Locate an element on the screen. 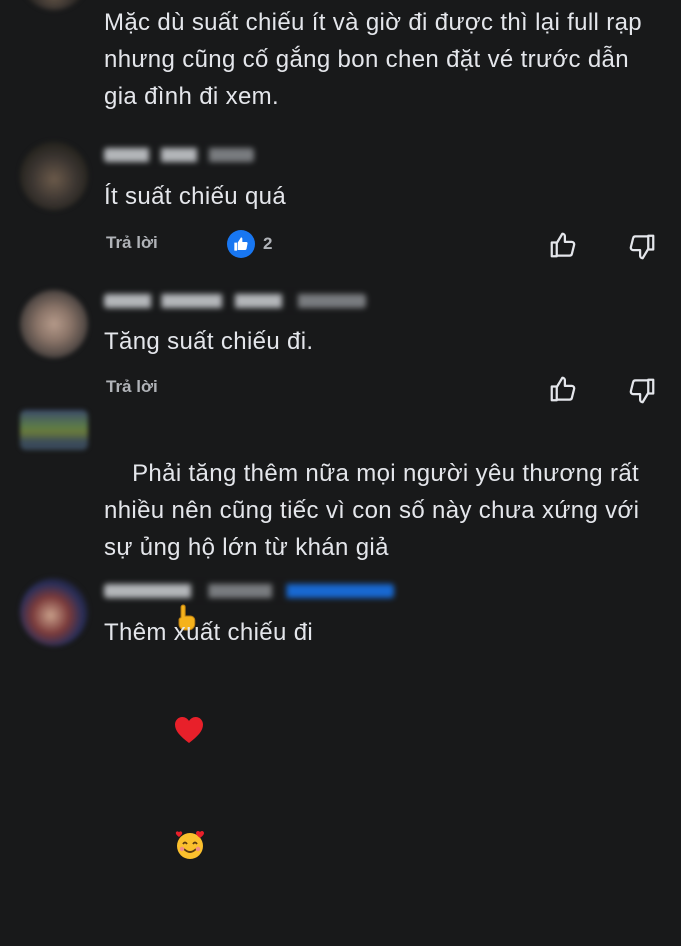 This screenshot has width=681, height=946. like-reaction-icon is located at coordinates (241, 244).